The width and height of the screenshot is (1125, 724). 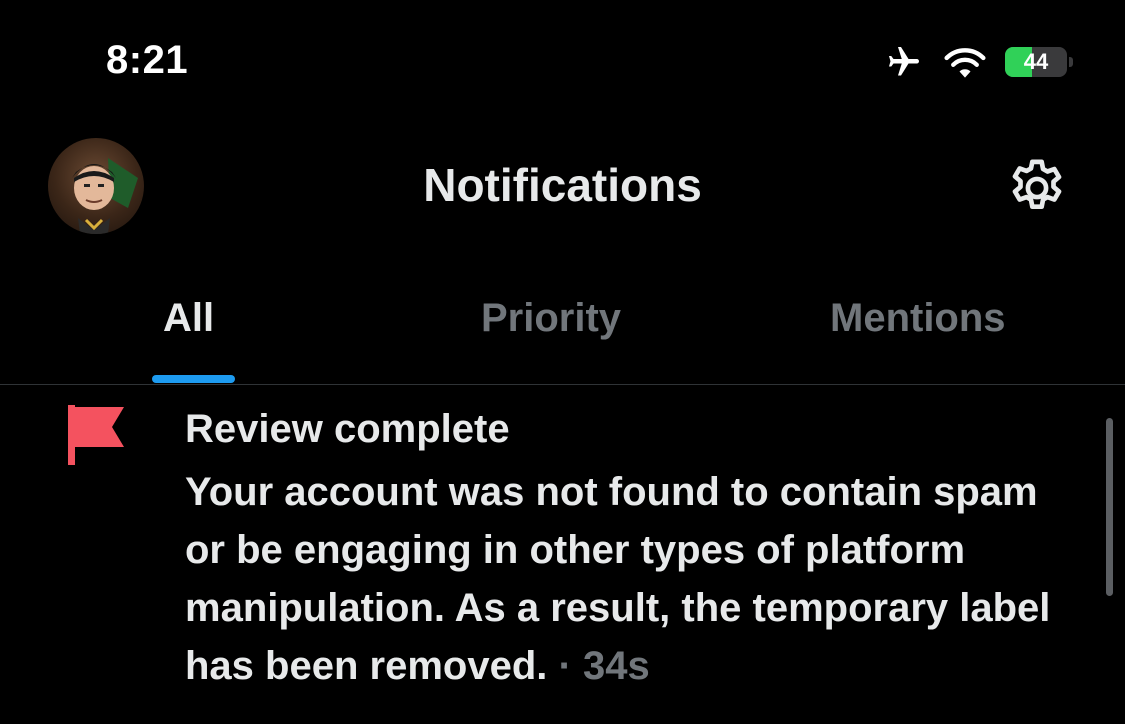 What do you see at coordinates (1071, 62) in the screenshot?
I see `battery-cap` at bounding box center [1071, 62].